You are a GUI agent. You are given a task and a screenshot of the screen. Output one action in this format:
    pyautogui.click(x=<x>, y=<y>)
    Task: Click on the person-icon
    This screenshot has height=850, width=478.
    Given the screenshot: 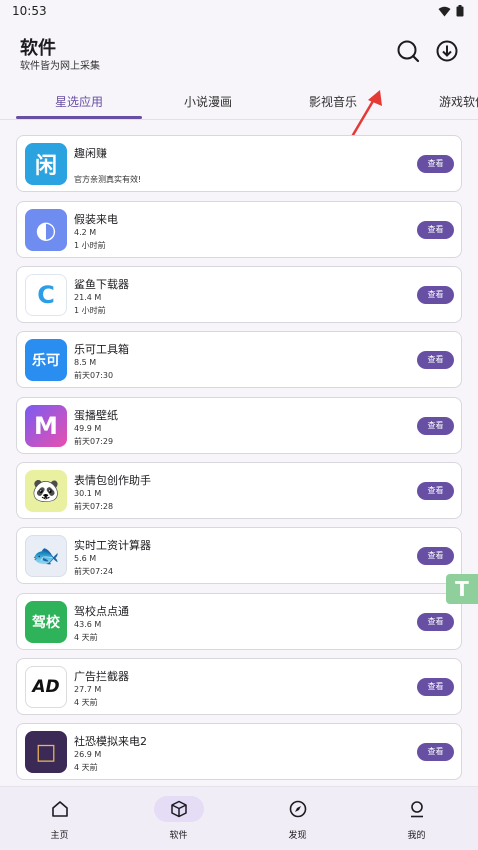 What is the action you would take?
    pyautogui.click(x=417, y=809)
    